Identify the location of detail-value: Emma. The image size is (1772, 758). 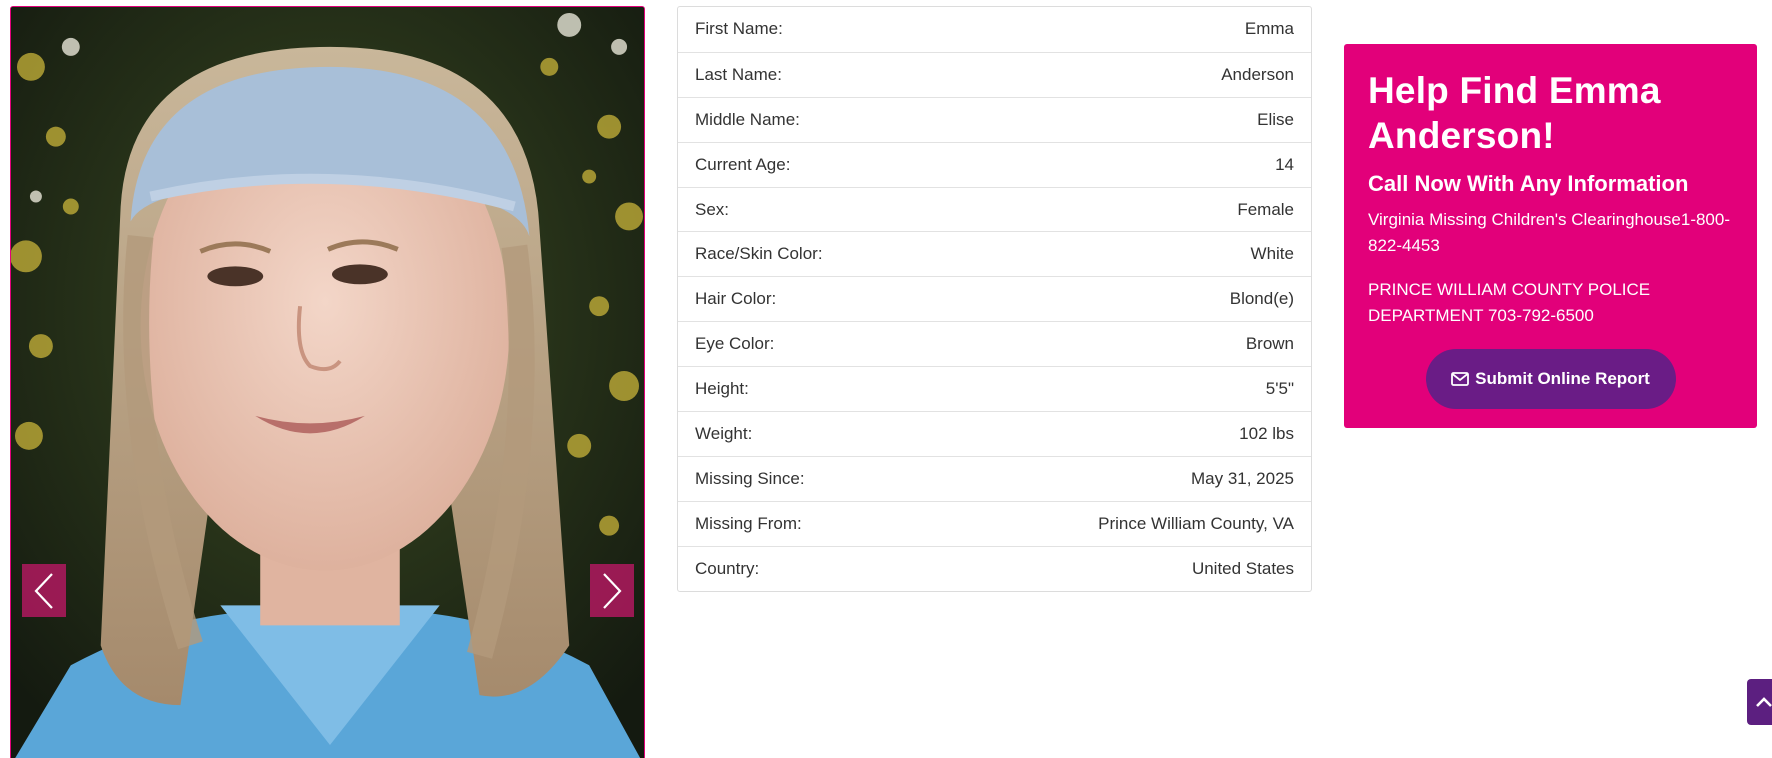
(1269, 29).